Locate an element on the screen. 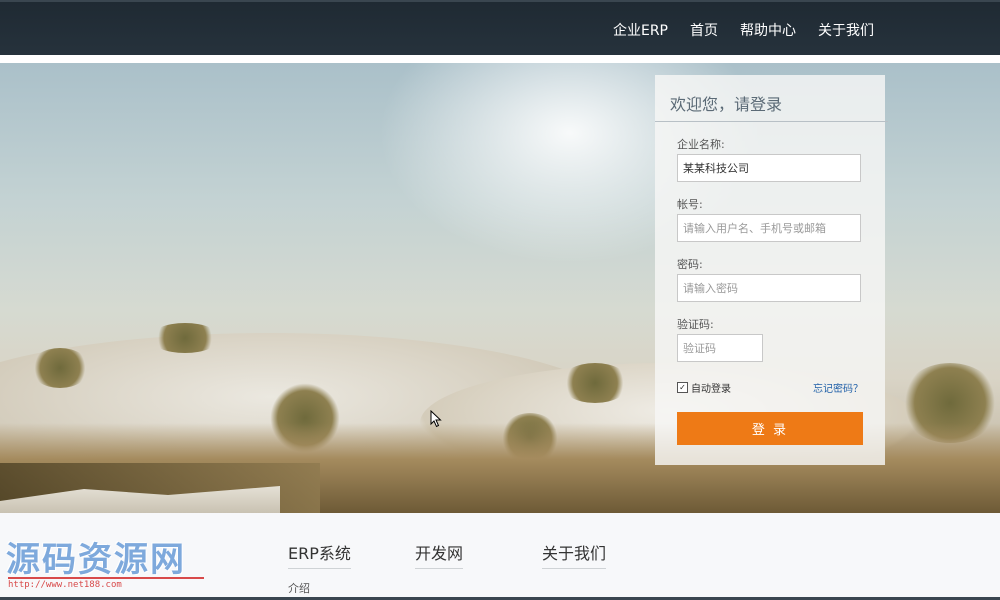 This screenshot has height=600, width=1000. captcha-input: 验证码 is located at coordinates (720, 348).